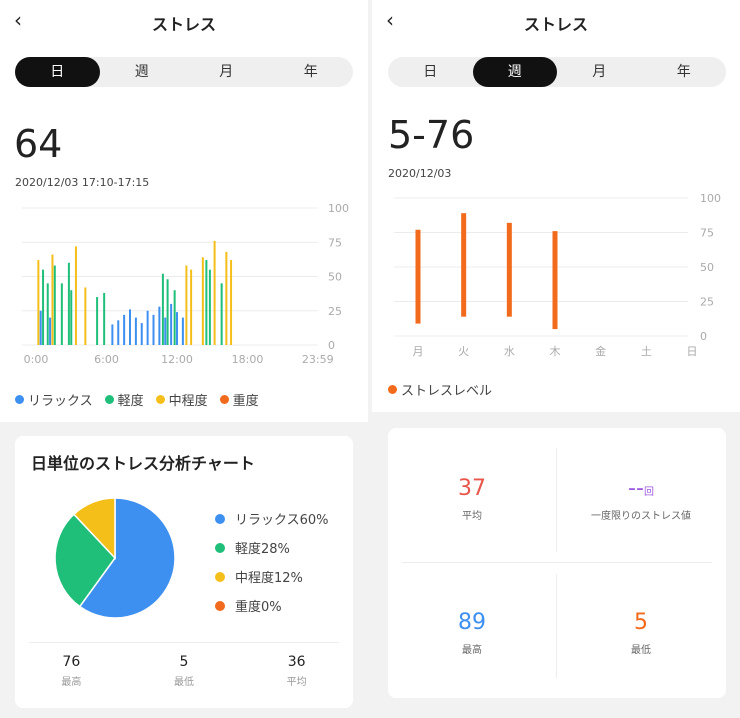 The image size is (740, 718). I want to click on stat-value: --, so click(636, 488).